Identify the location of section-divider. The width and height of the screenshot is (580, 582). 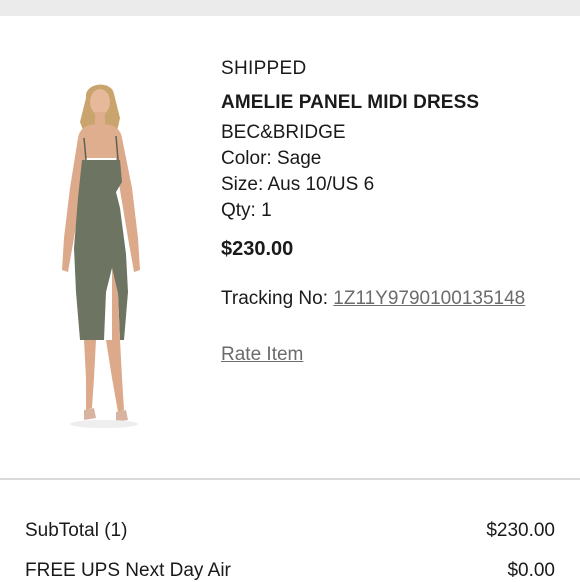
(290, 479).